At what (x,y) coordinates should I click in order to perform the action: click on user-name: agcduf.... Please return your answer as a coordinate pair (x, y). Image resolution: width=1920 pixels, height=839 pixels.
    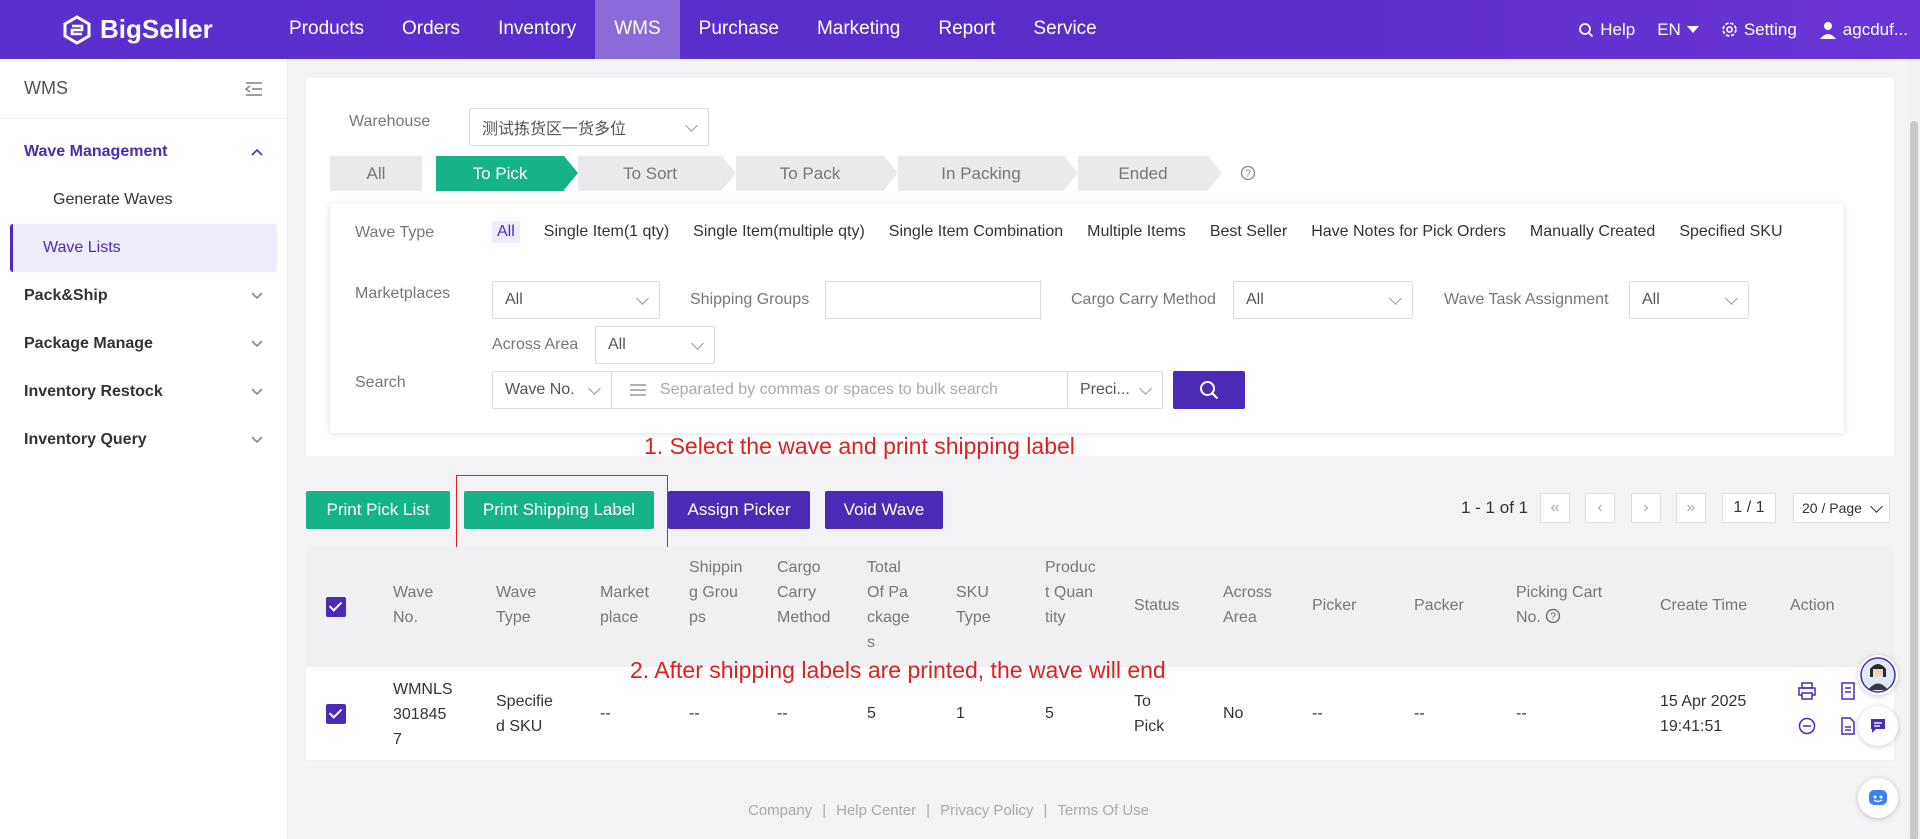
    Looking at the image, I should click on (1875, 29).